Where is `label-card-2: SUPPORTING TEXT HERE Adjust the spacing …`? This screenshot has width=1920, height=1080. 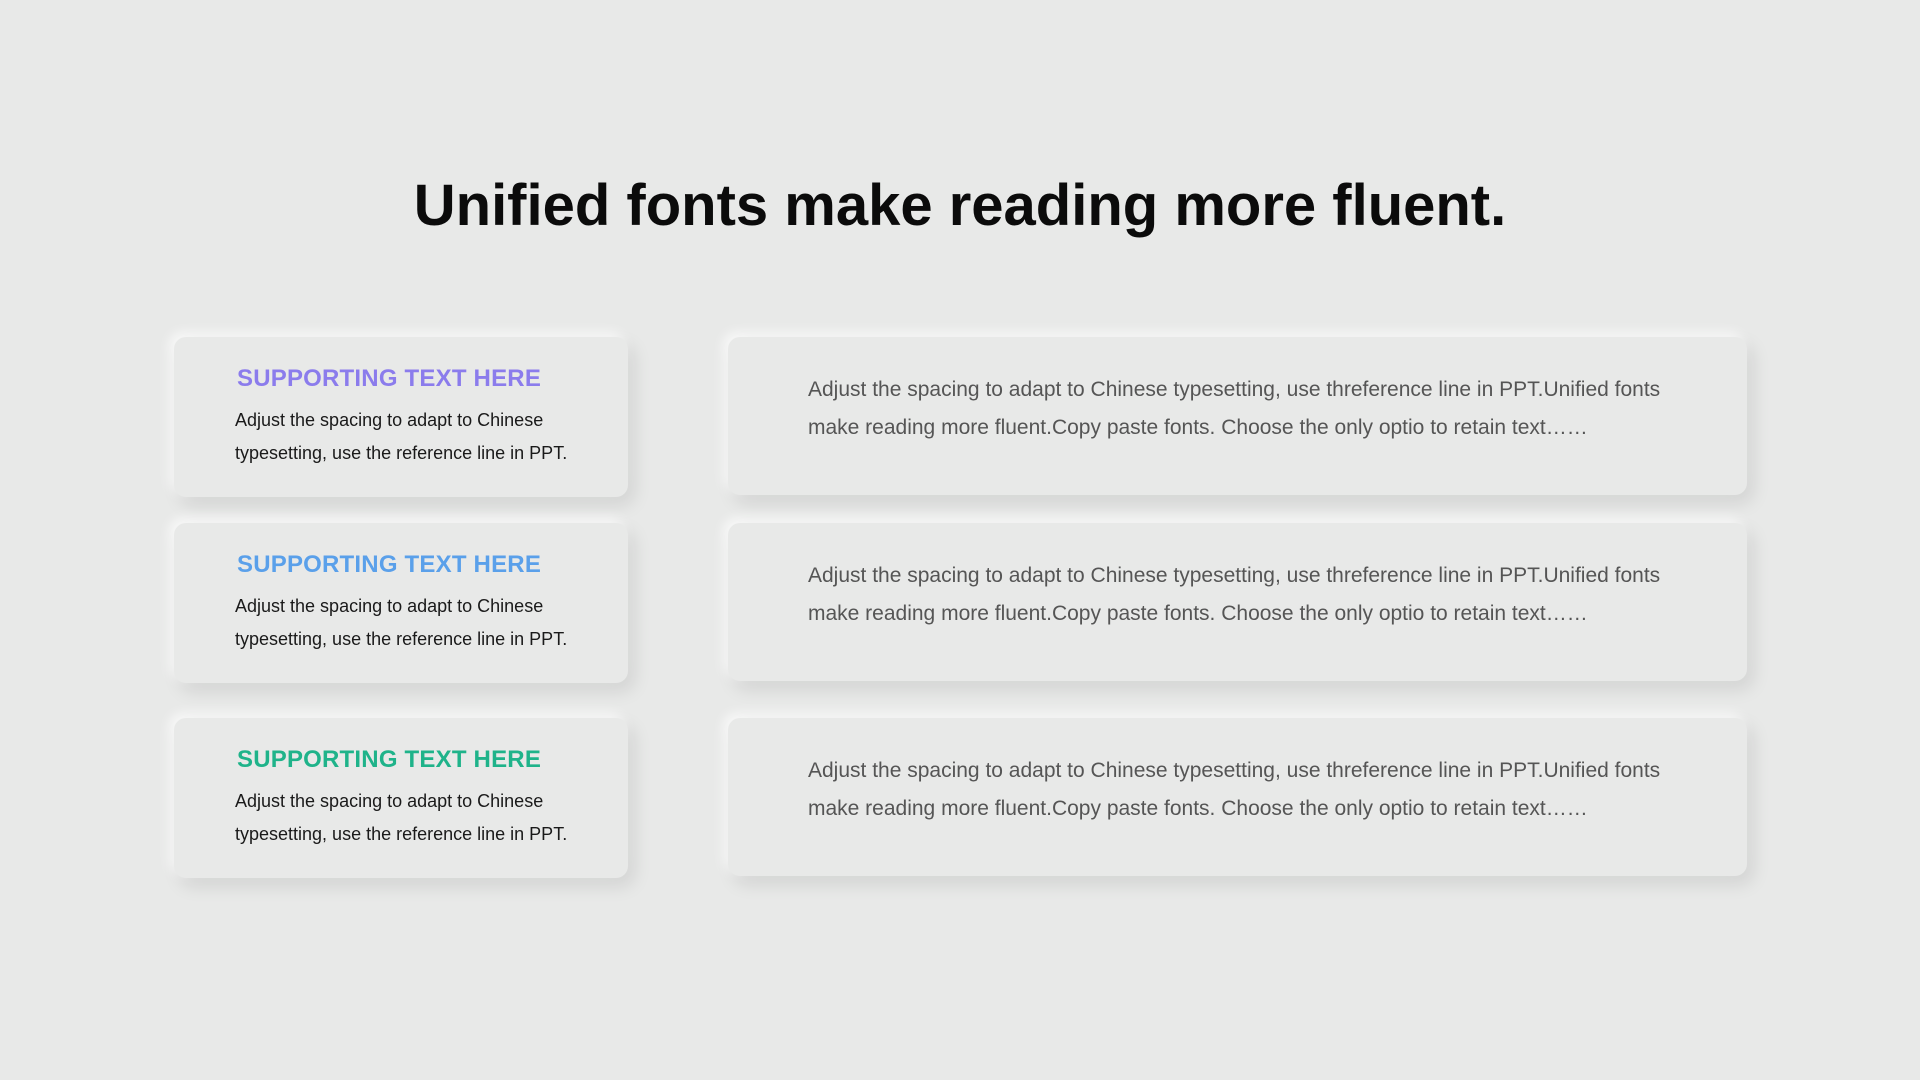
label-card-2: SUPPORTING TEXT HERE Adjust the spacing … is located at coordinates (401, 603).